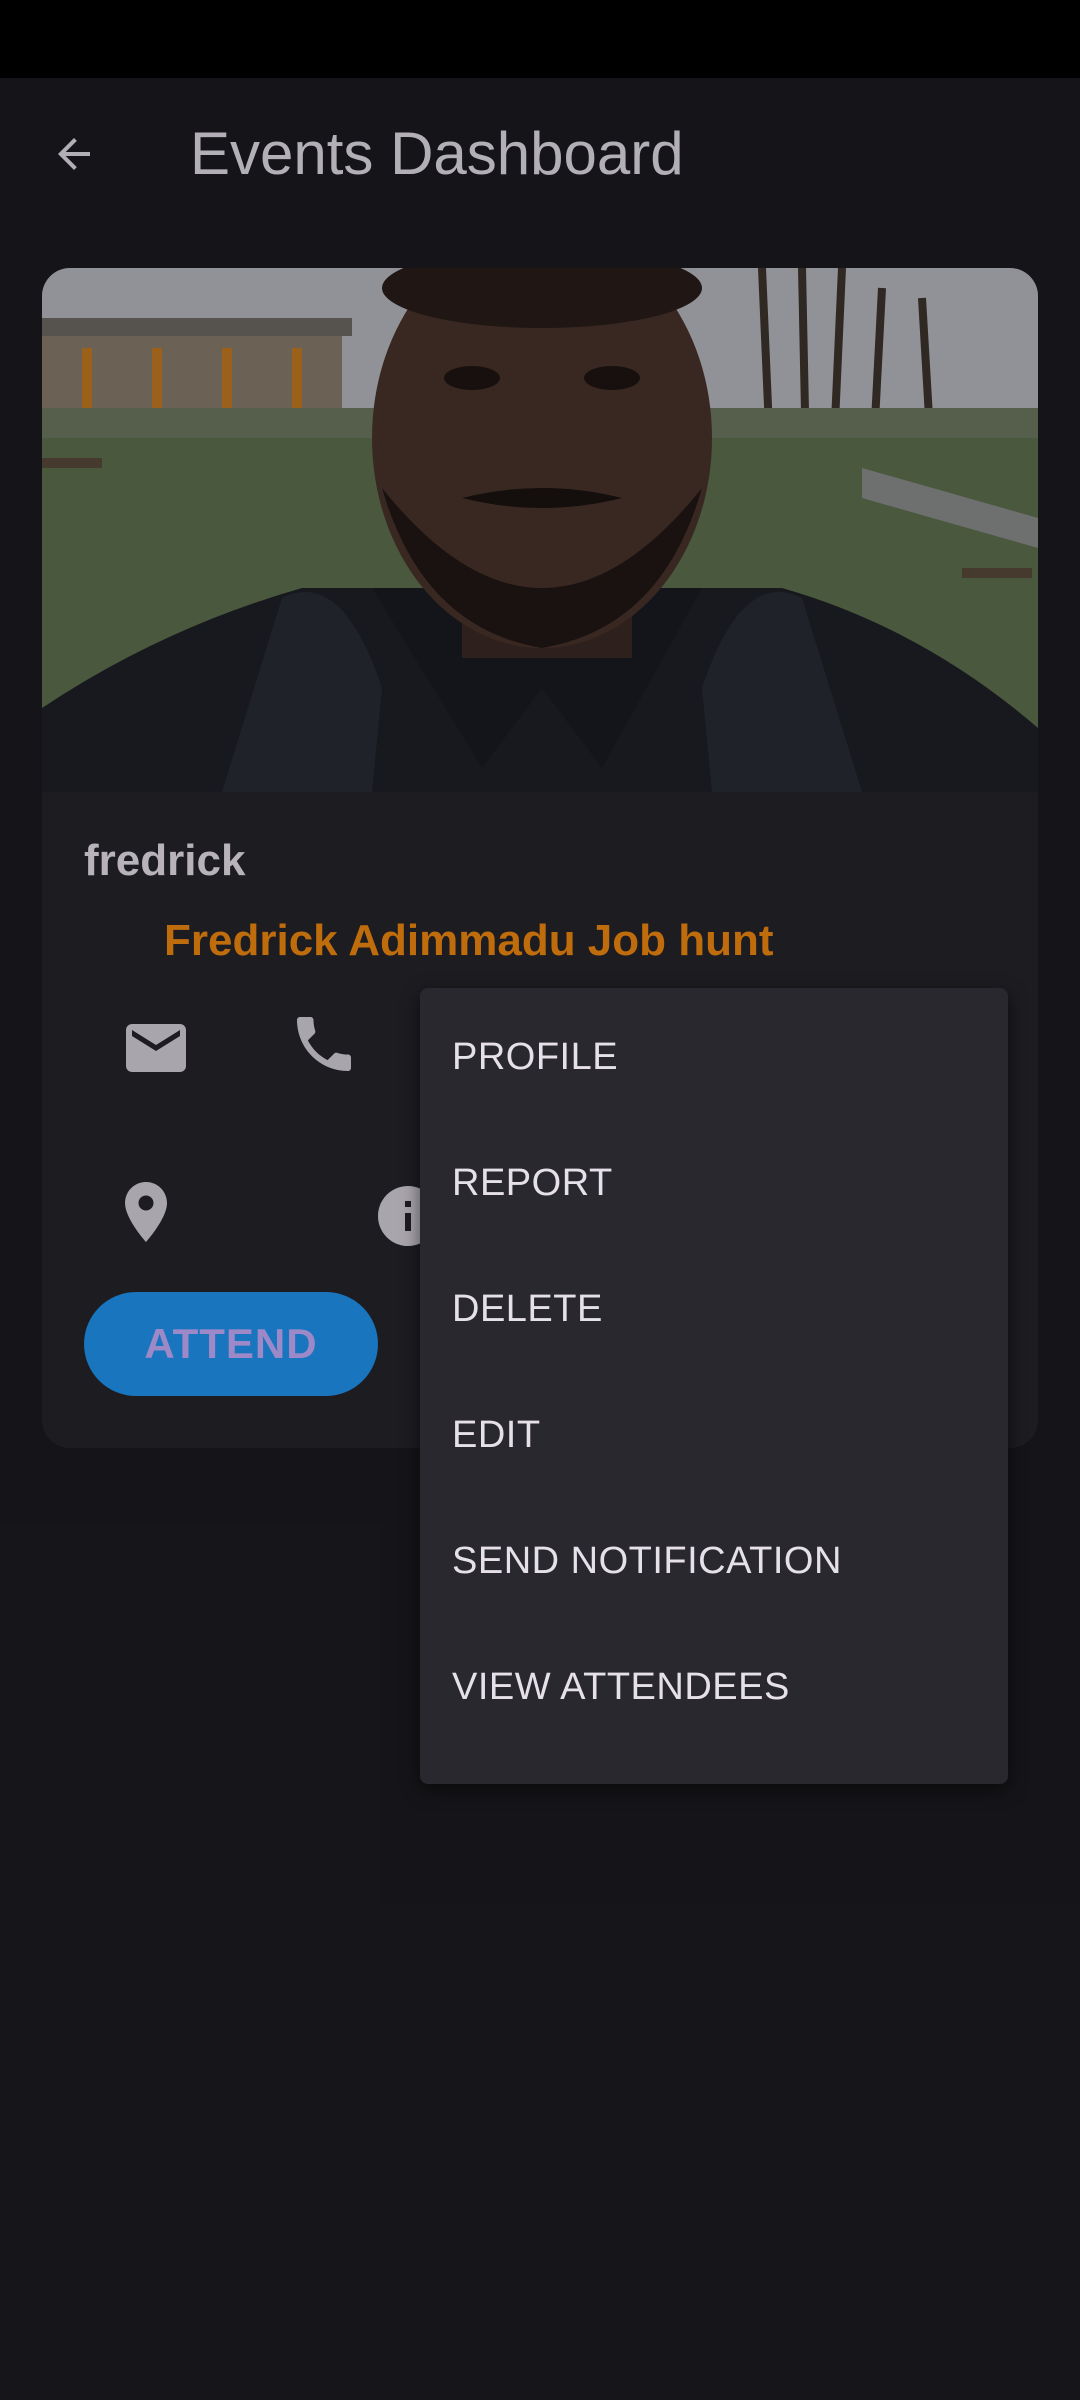 This screenshot has height=2400, width=1080. I want to click on menu-item-send-notification: SEND NOTIFICATION, so click(714, 1561).